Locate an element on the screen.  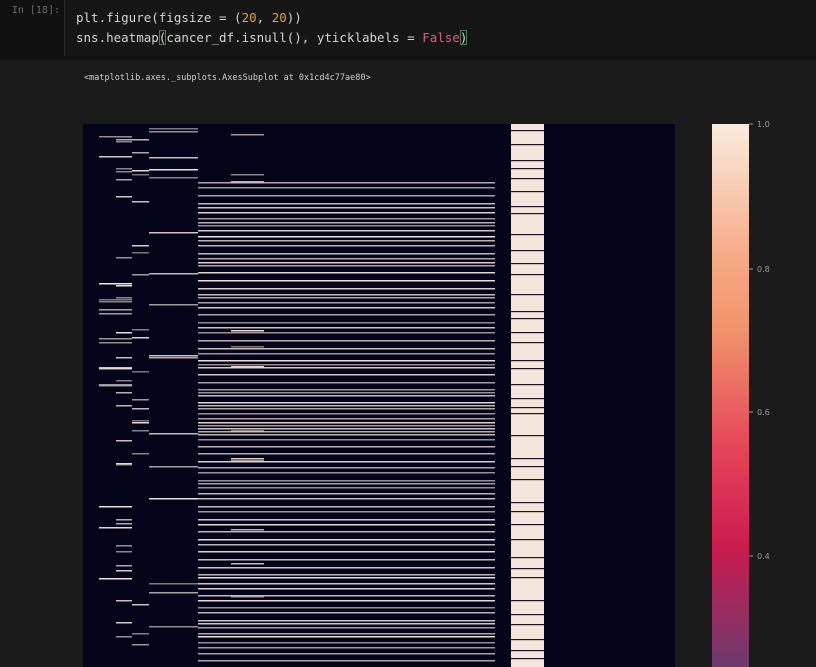
null-column is located at coordinates (527, 395).